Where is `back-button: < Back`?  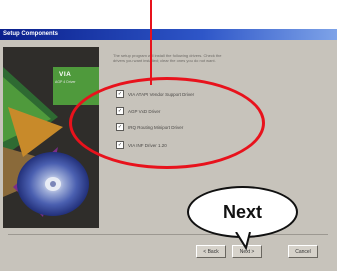
back-button: < Back is located at coordinates (211, 251).